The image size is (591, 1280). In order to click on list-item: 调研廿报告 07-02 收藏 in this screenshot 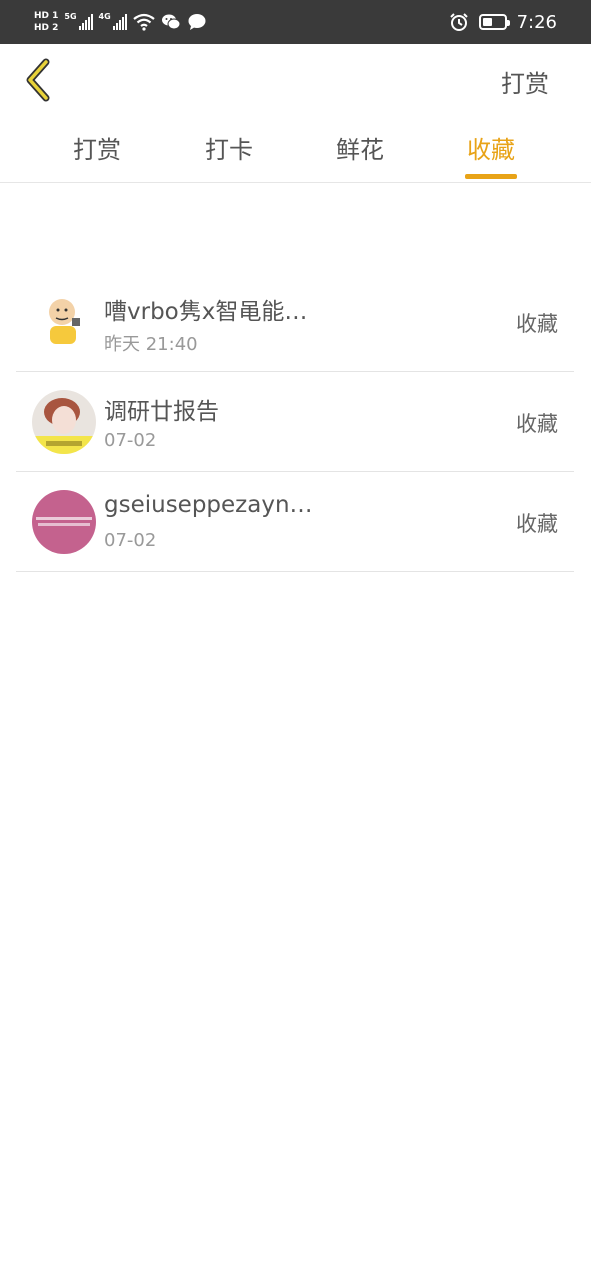, I will do `click(295, 422)`.